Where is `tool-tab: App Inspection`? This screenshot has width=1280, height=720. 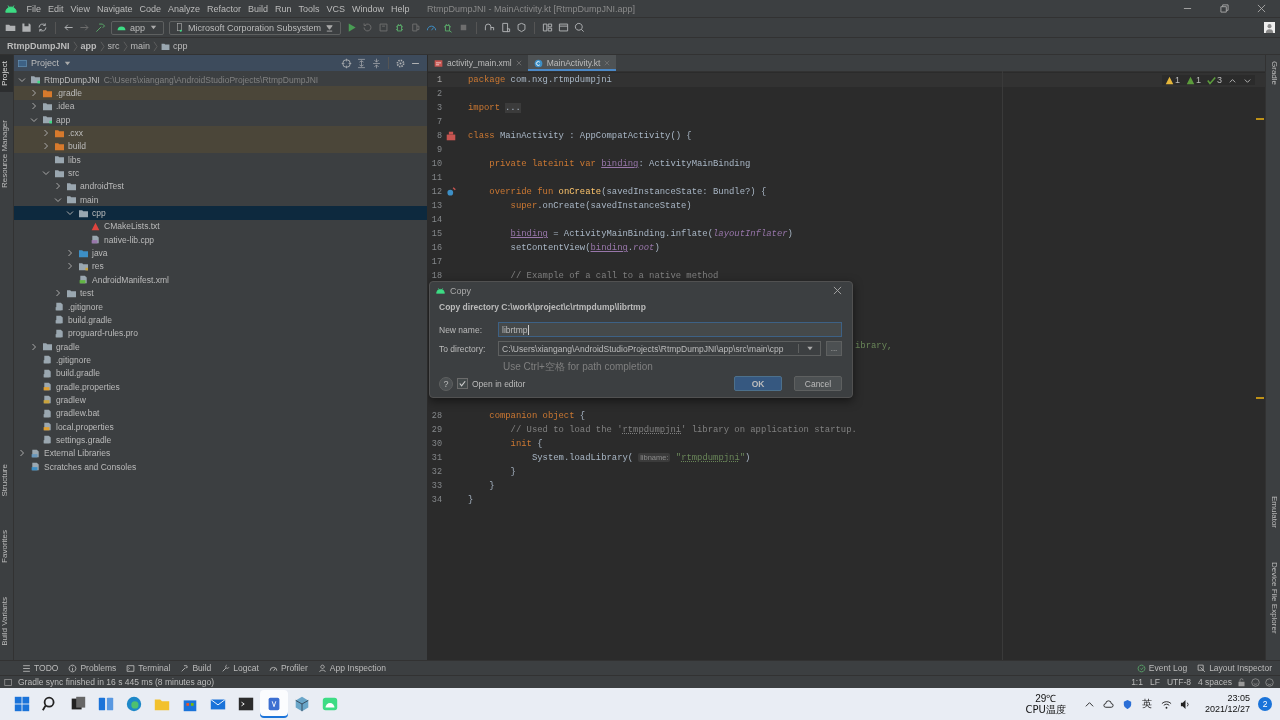 tool-tab: App Inspection is located at coordinates (352, 668).